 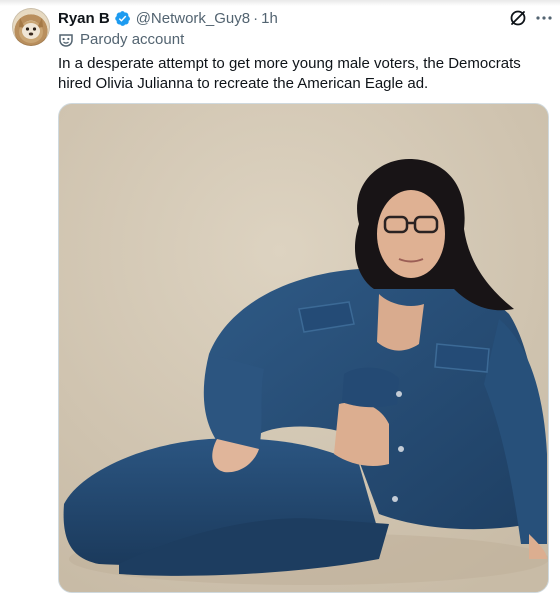 What do you see at coordinates (132, 39) in the screenshot?
I see `parody-label-text: Parody account` at bounding box center [132, 39].